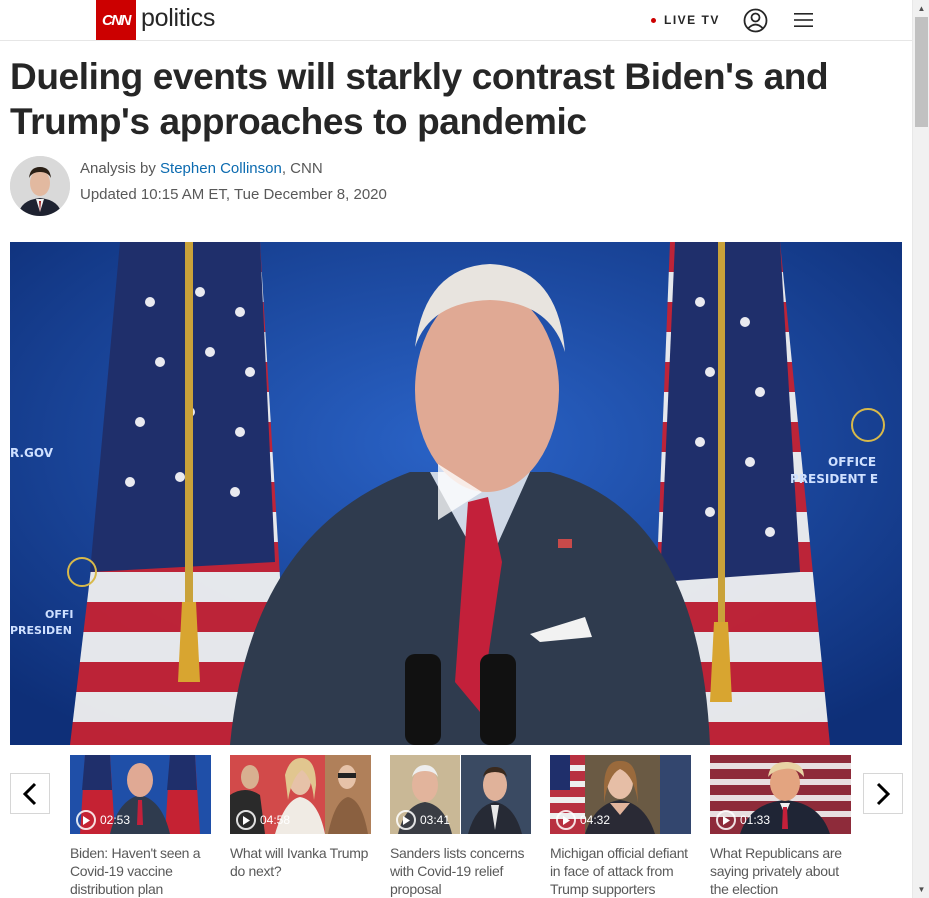  What do you see at coordinates (834, 479) in the screenshot?
I see `svg-text: PRESIDENT E` at bounding box center [834, 479].